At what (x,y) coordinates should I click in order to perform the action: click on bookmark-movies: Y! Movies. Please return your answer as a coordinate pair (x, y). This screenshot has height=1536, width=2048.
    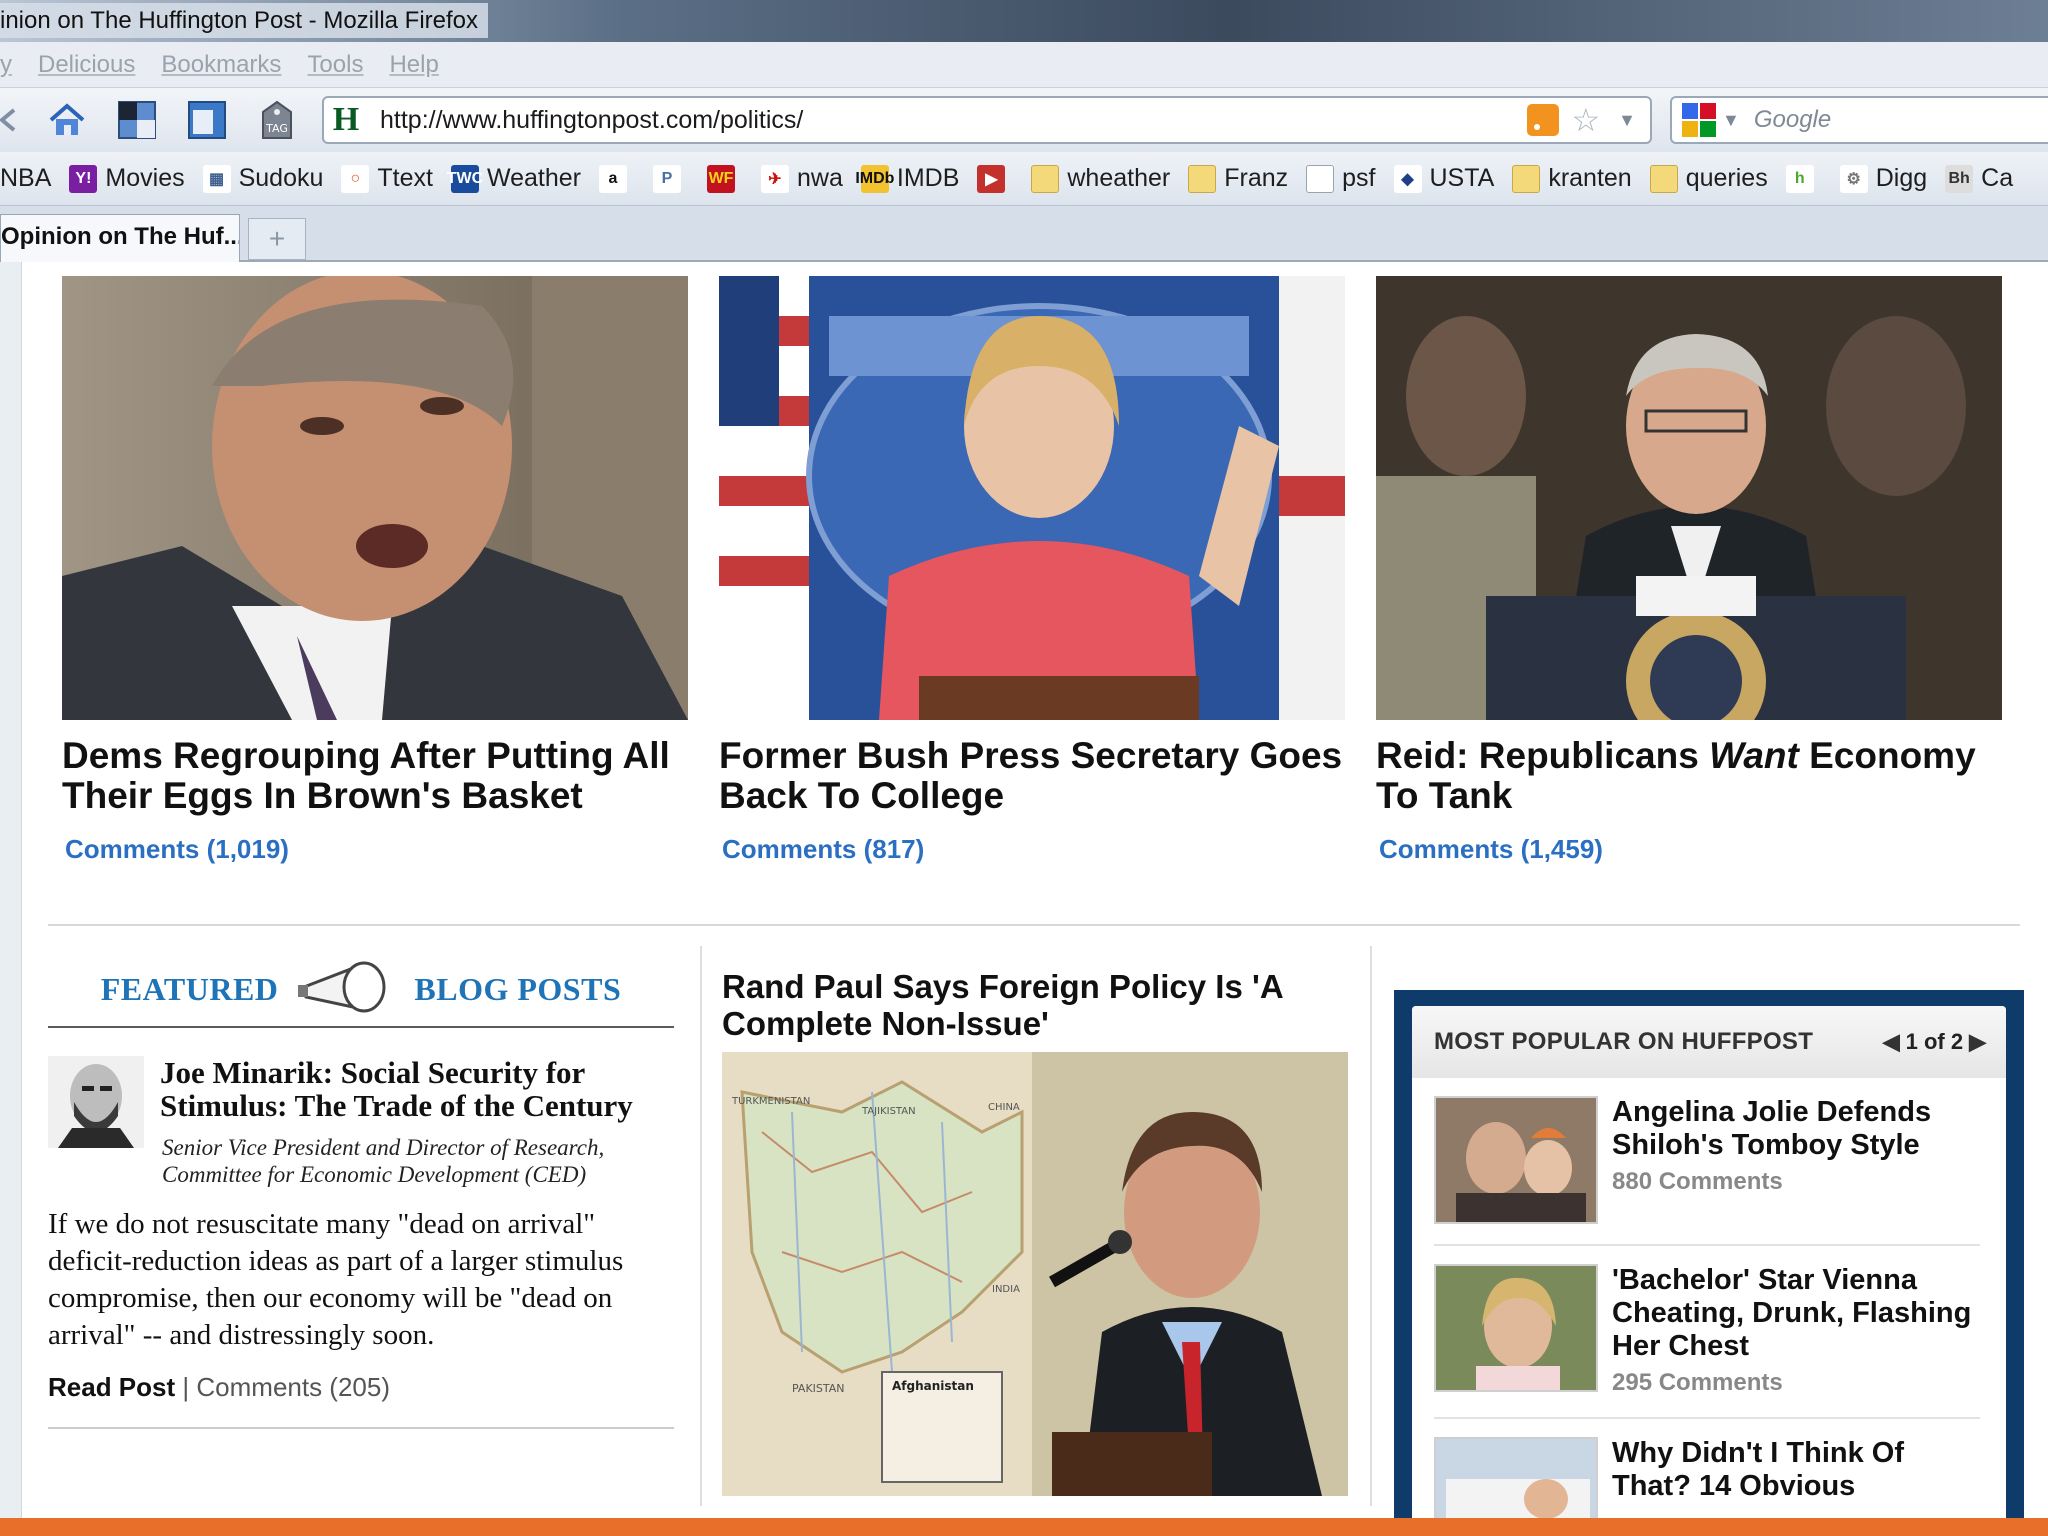
    Looking at the image, I should click on (127, 178).